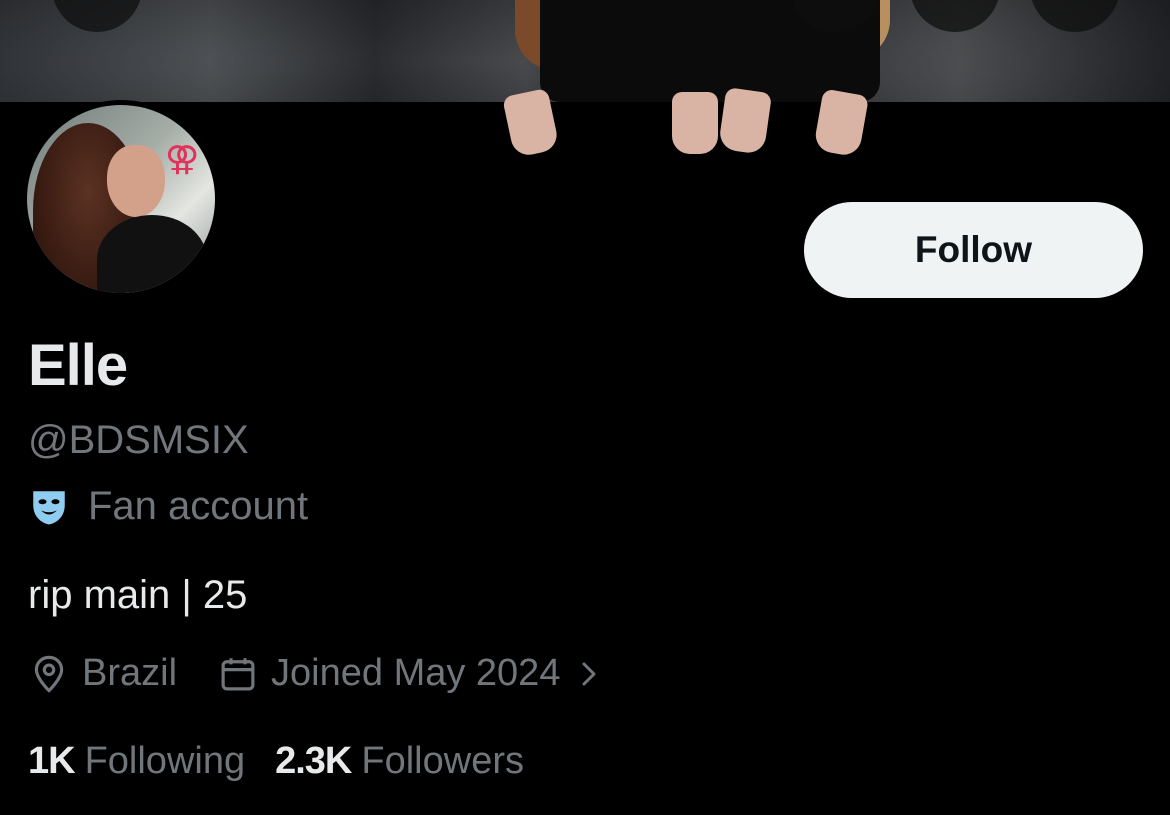  Describe the element at coordinates (49, 507) in the screenshot. I see `theater-mask-icon` at that location.